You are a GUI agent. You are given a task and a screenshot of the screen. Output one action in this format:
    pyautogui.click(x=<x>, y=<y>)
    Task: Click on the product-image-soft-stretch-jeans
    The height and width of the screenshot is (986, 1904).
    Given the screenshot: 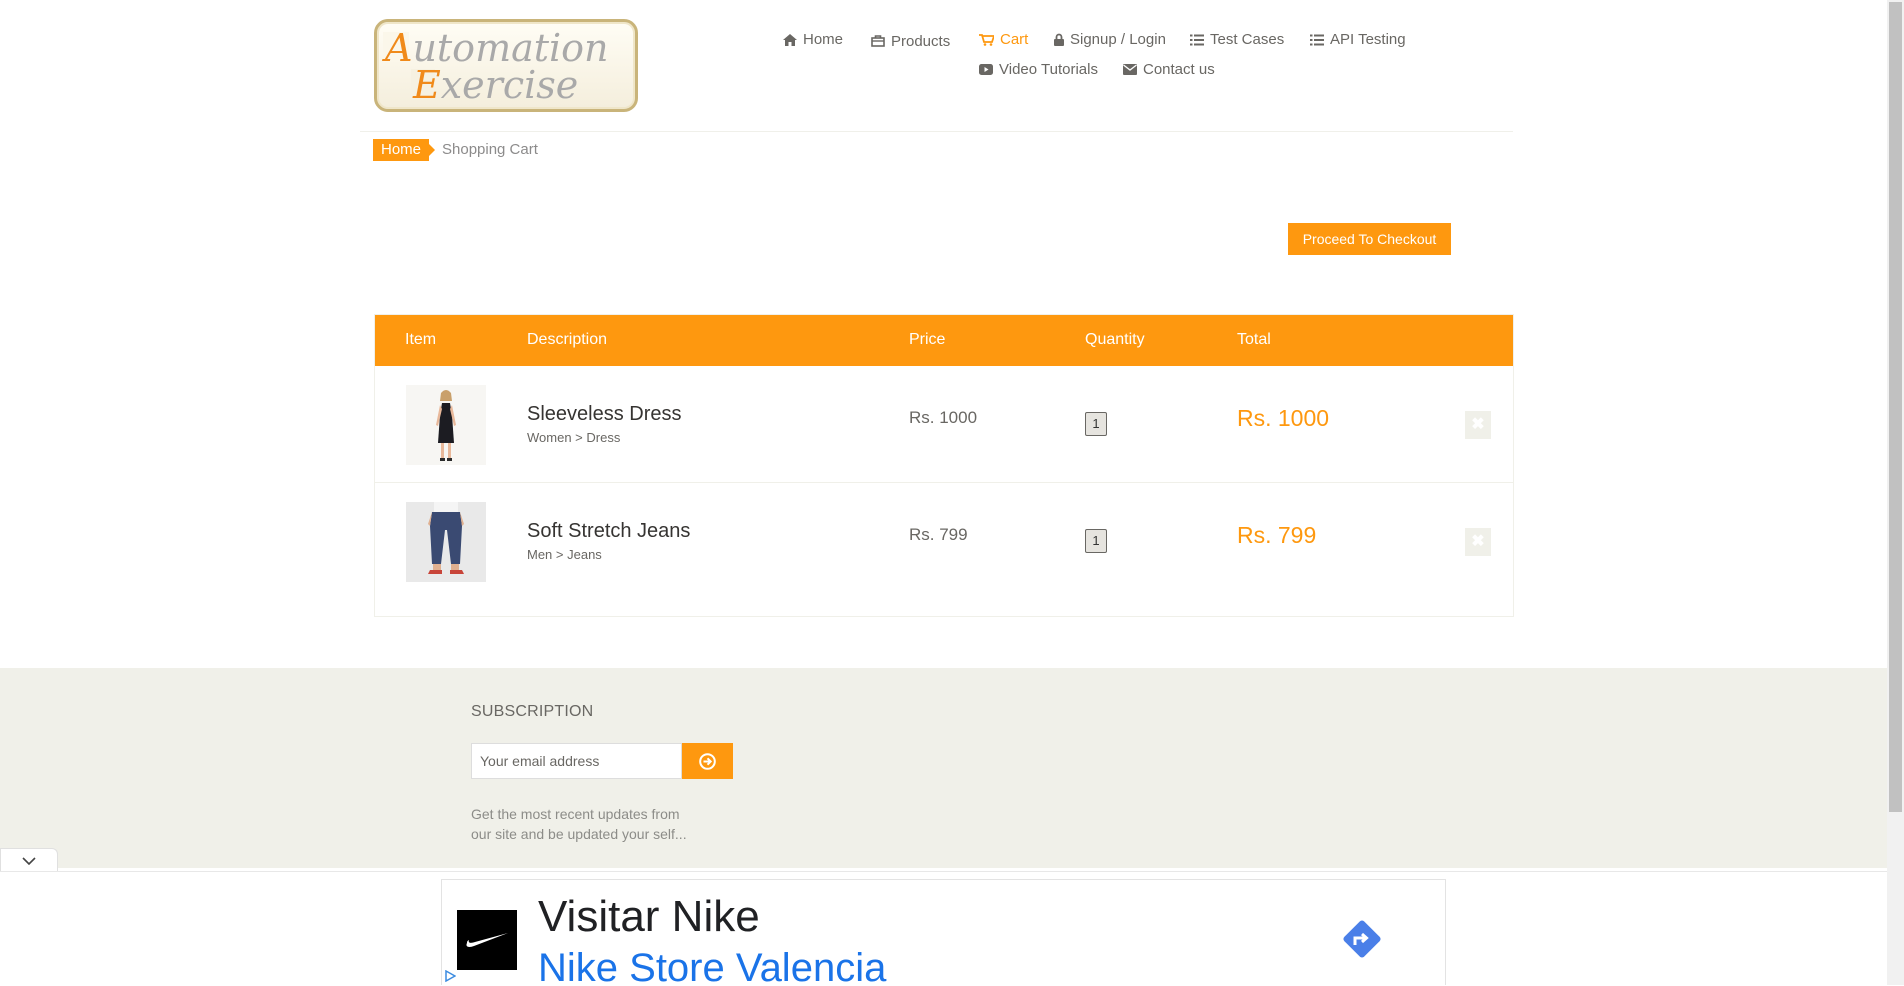 What is the action you would take?
    pyautogui.click(x=446, y=542)
    